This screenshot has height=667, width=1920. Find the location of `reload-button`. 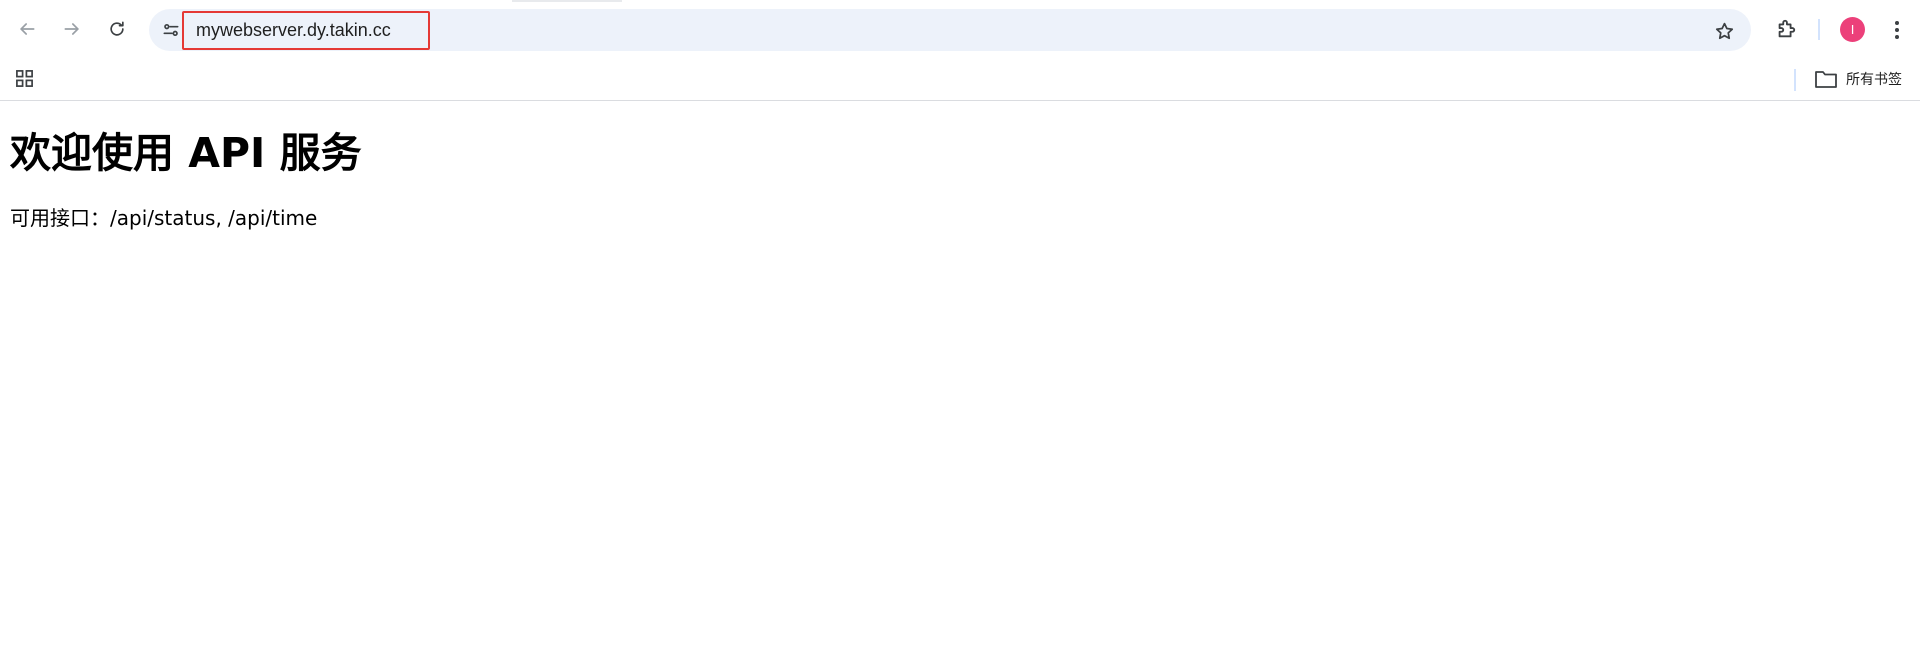

reload-button is located at coordinates (117, 29).